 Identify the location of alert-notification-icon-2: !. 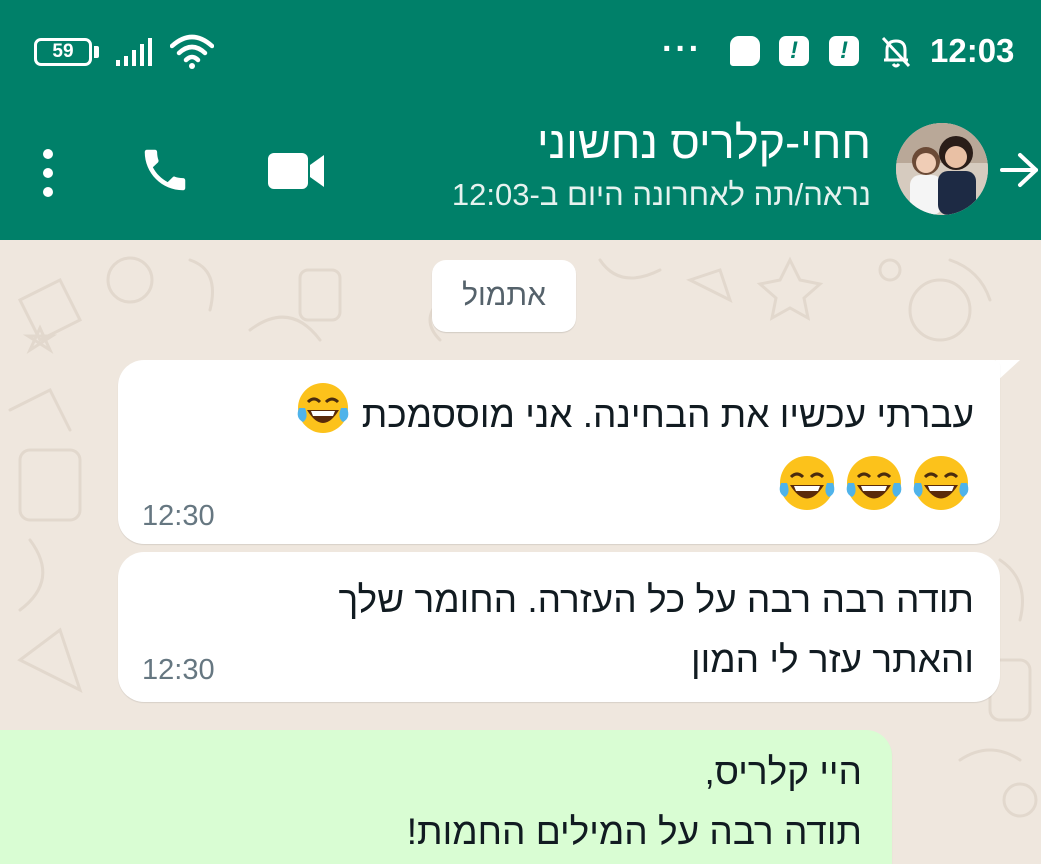
(844, 51).